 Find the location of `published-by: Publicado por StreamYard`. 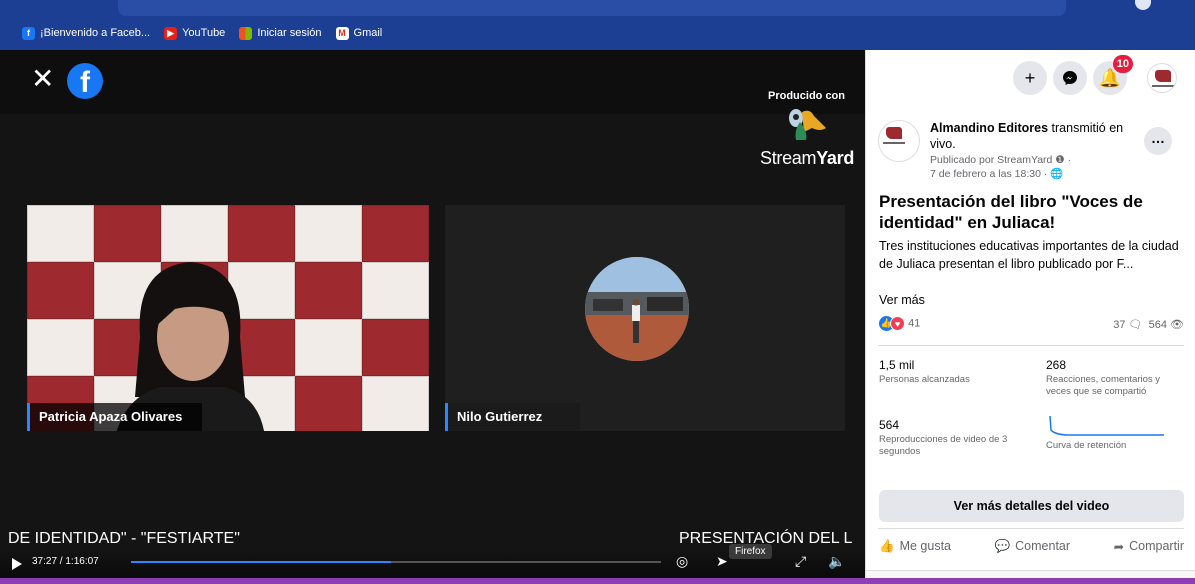

published-by: Publicado por StreamYard is located at coordinates (991, 160).